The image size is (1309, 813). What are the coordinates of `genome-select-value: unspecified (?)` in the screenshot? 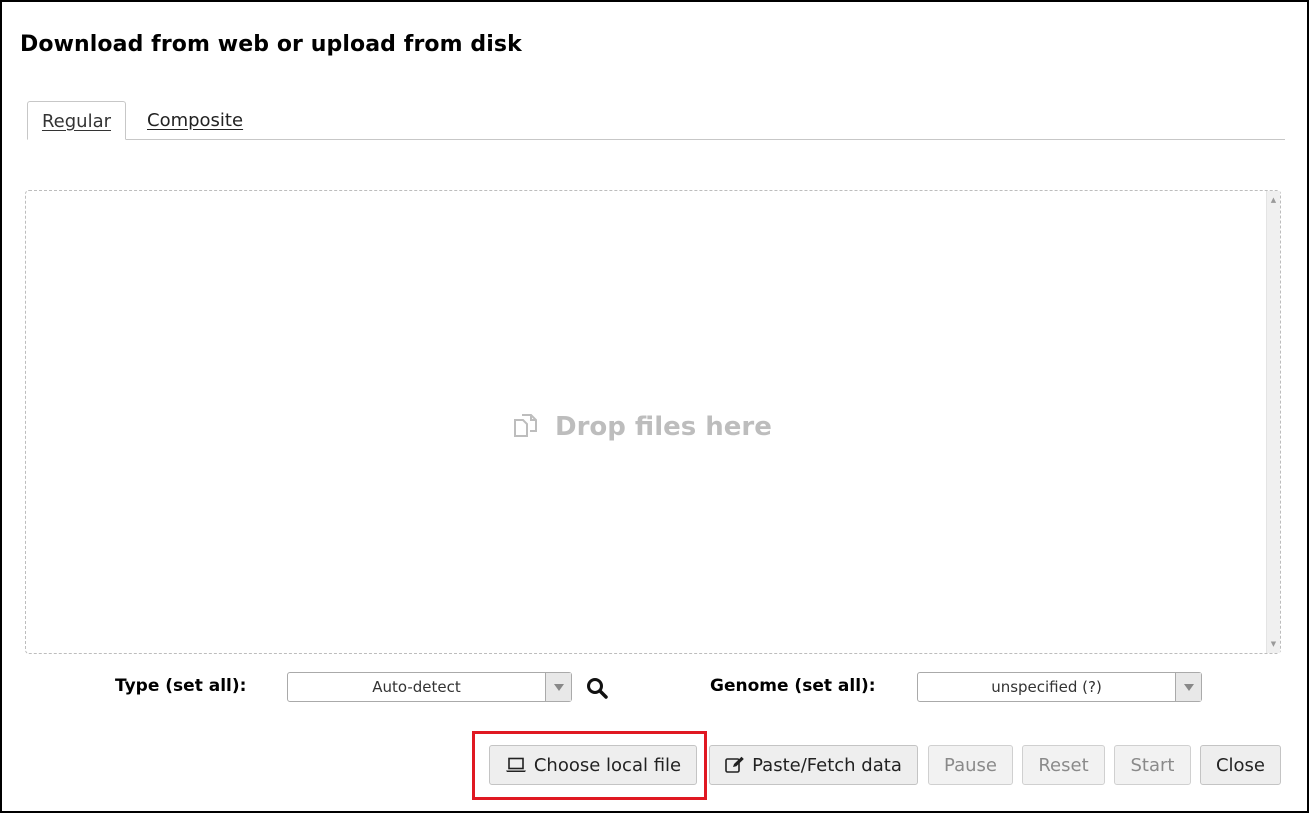 It's located at (1046, 687).